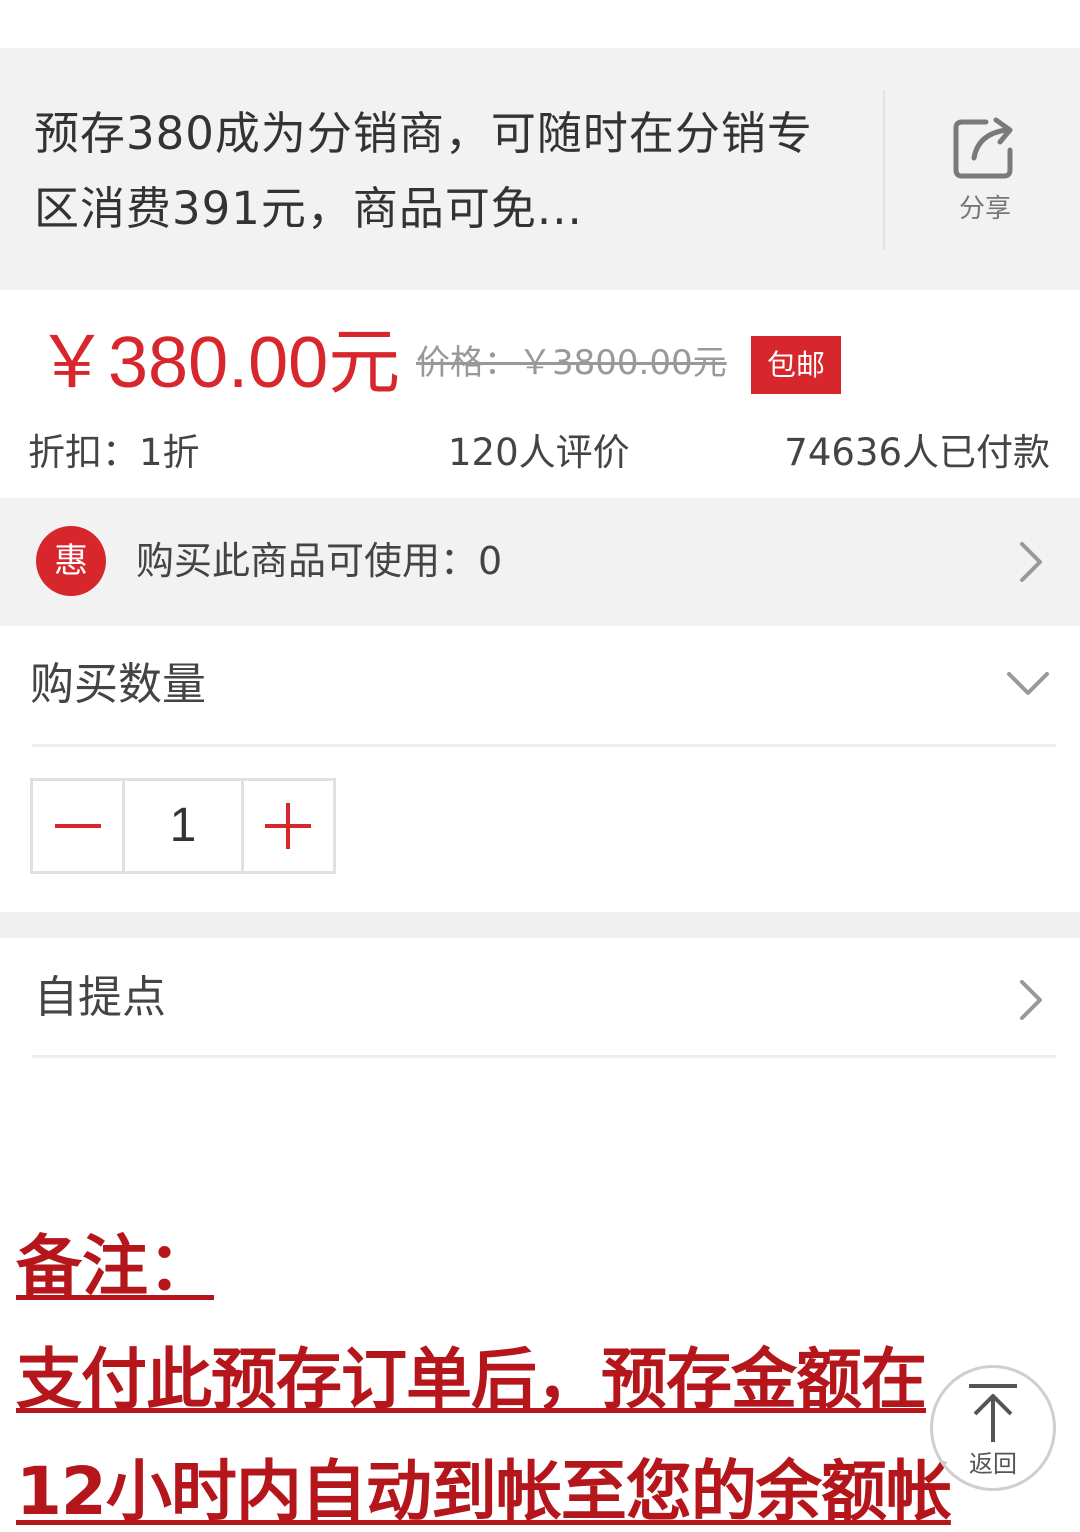 This screenshot has width=1080, height=1532. Describe the element at coordinates (471, 1379) in the screenshot. I see `note-line: 支付此预存订单后，预存金额在` at that location.